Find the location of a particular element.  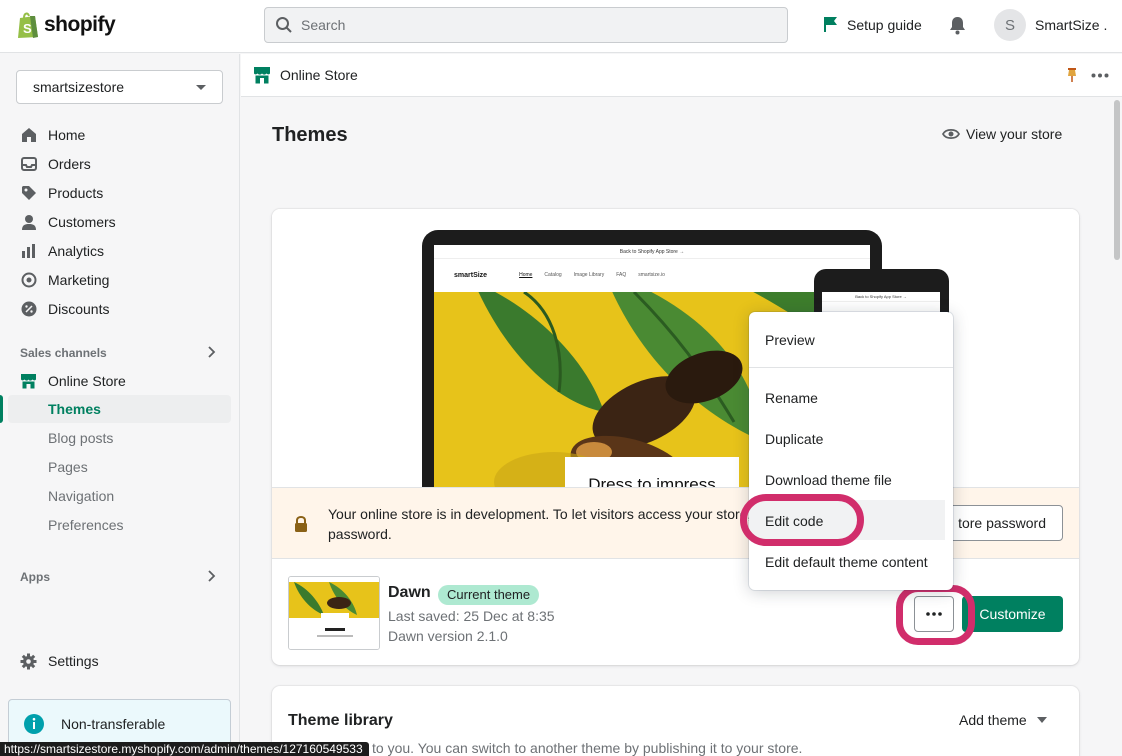

search-icon is located at coordinates (284, 25).